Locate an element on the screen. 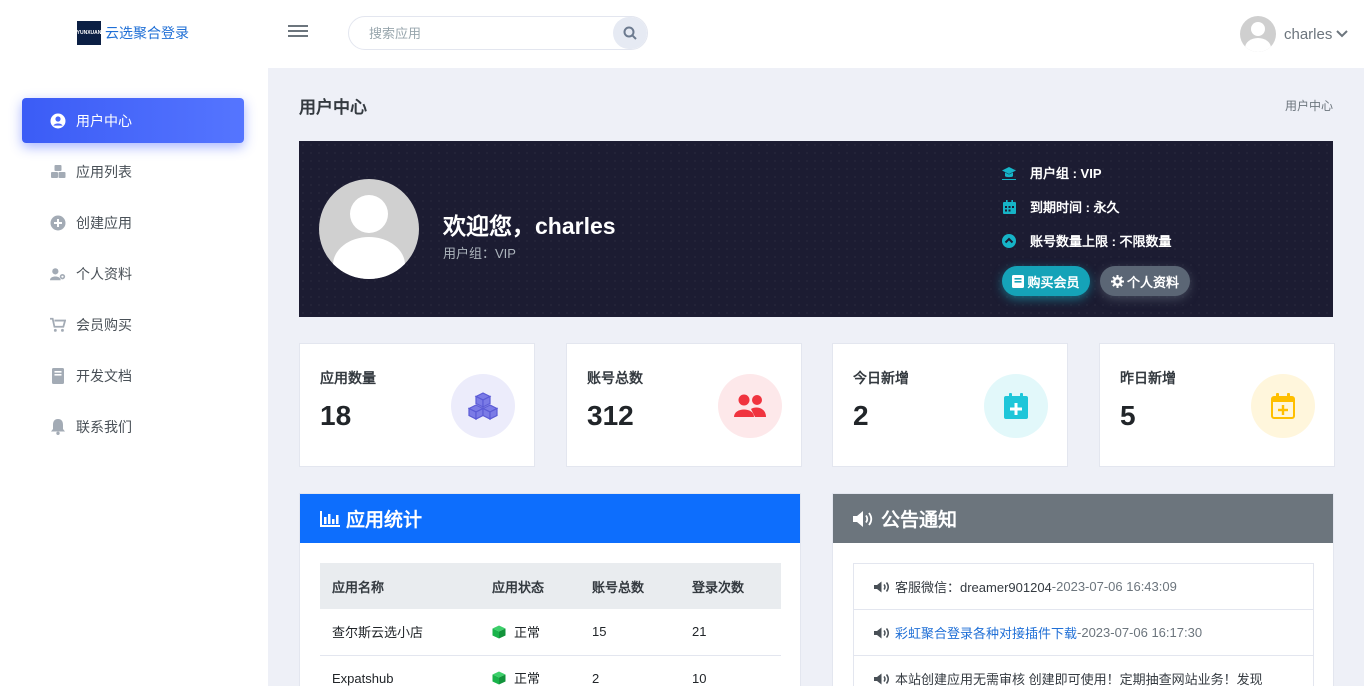  app-status: 正常 is located at coordinates (530, 670).